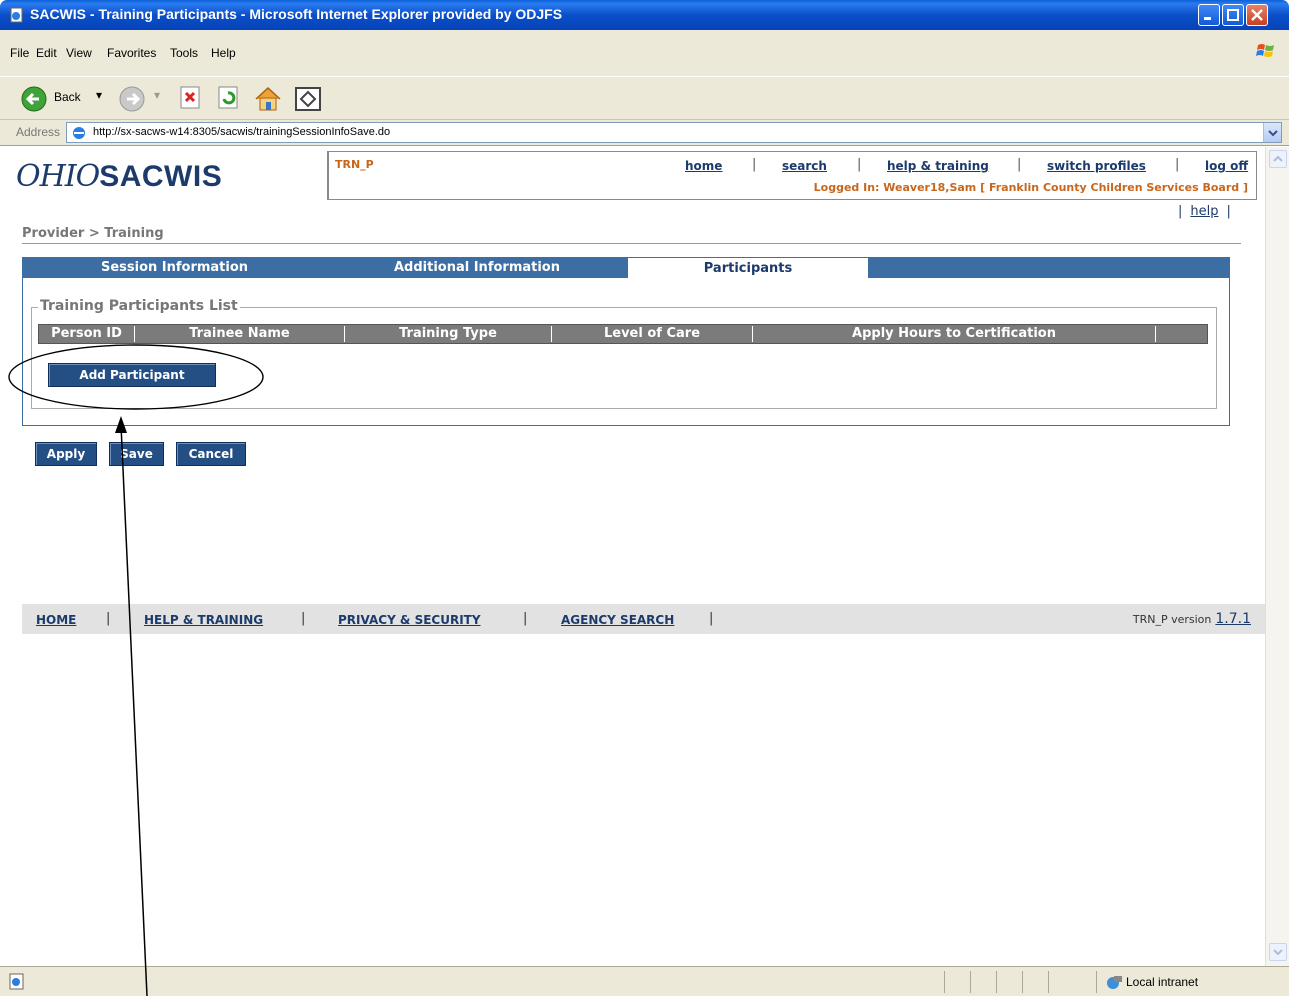  I want to click on menu-view: View, so click(79, 53).